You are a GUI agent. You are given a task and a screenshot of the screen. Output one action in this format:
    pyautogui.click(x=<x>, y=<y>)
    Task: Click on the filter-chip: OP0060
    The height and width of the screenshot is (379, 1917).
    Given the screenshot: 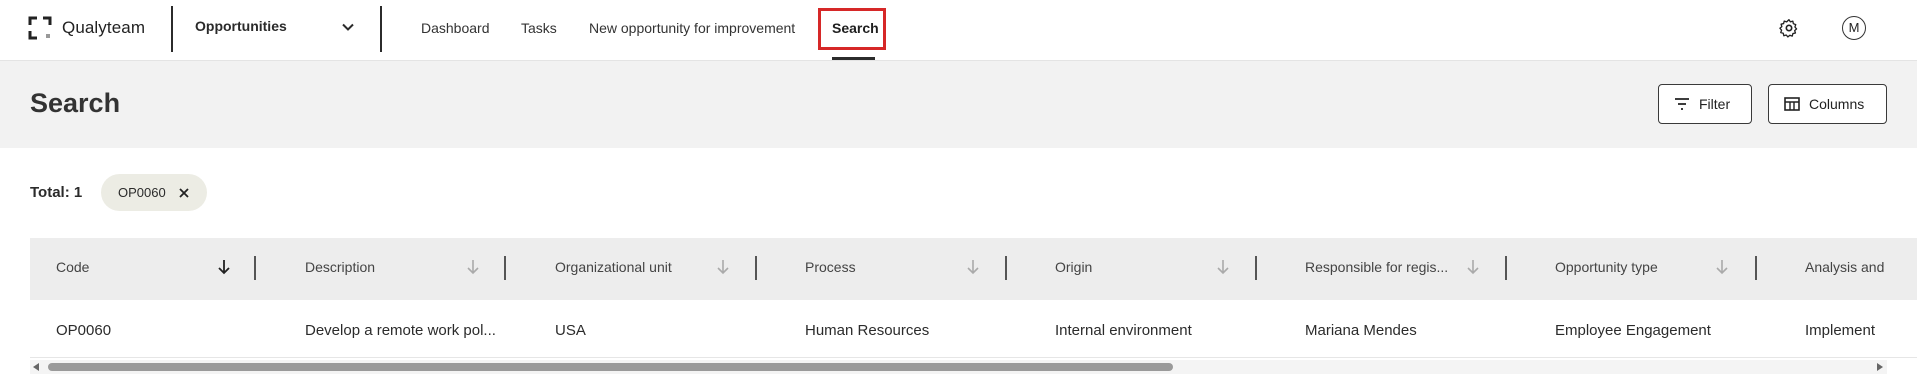 What is the action you would take?
    pyautogui.click(x=154, y=192)
    